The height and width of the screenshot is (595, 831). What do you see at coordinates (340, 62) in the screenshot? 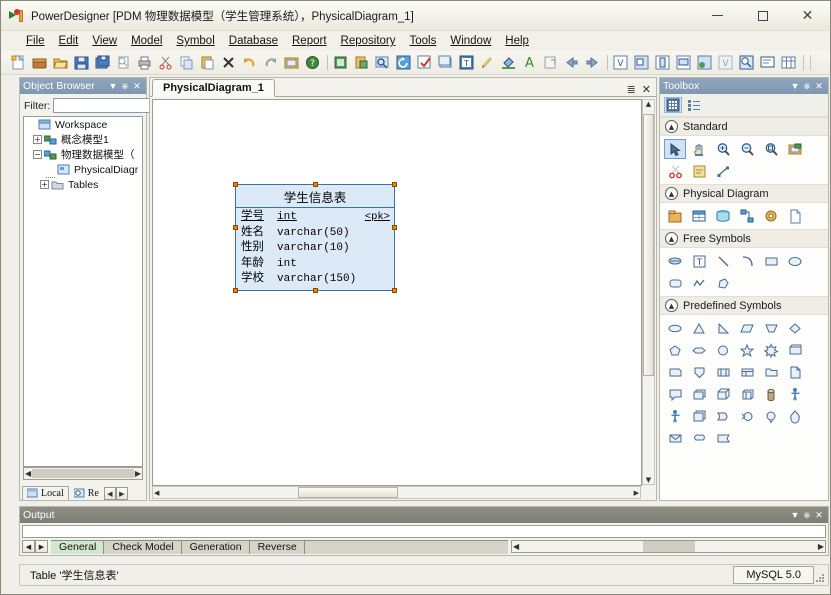
I see `new-object-icon` at bounding box center [340, 62].